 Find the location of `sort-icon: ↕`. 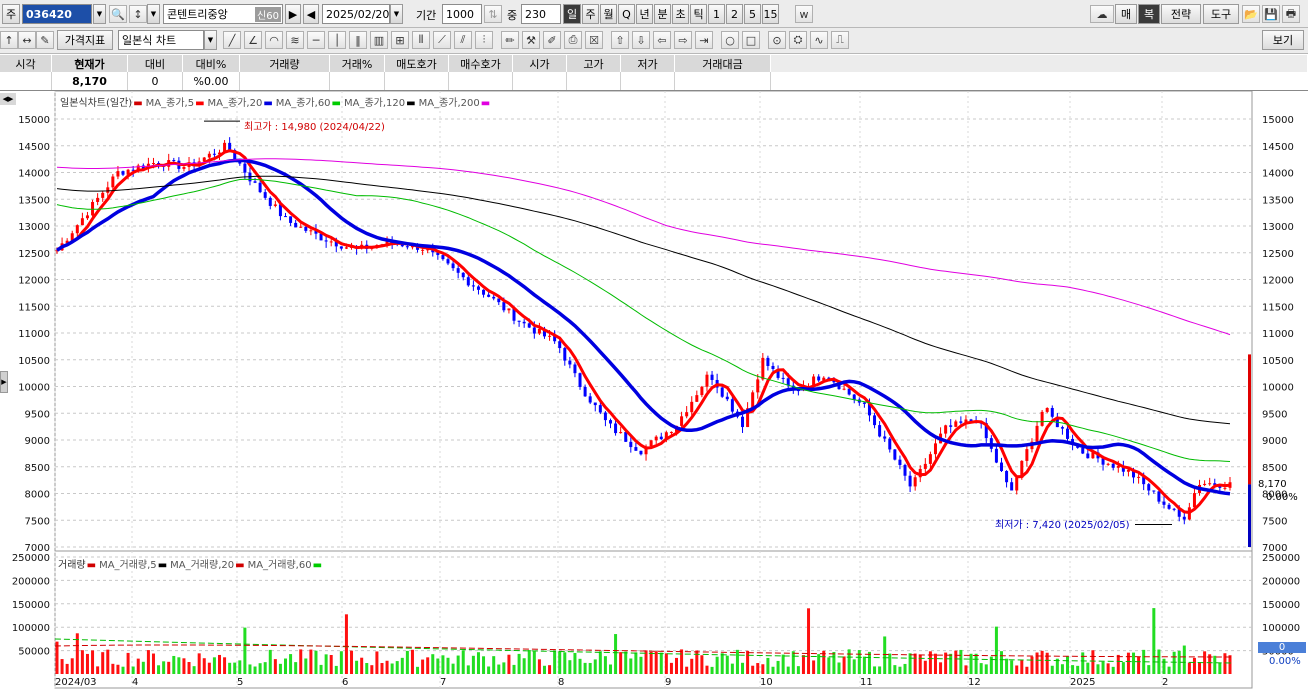

sort-icon: ↕ is located at coordinates (138, 14).